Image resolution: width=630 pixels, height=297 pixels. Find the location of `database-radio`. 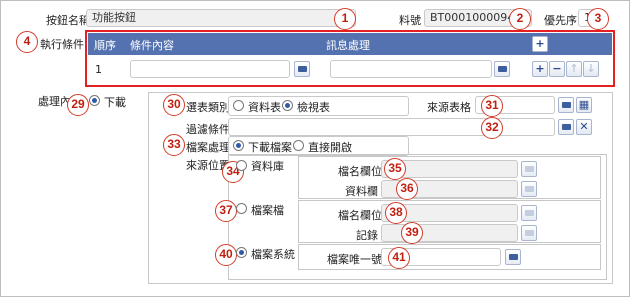

database-radio is located at coordinates (241, 165).